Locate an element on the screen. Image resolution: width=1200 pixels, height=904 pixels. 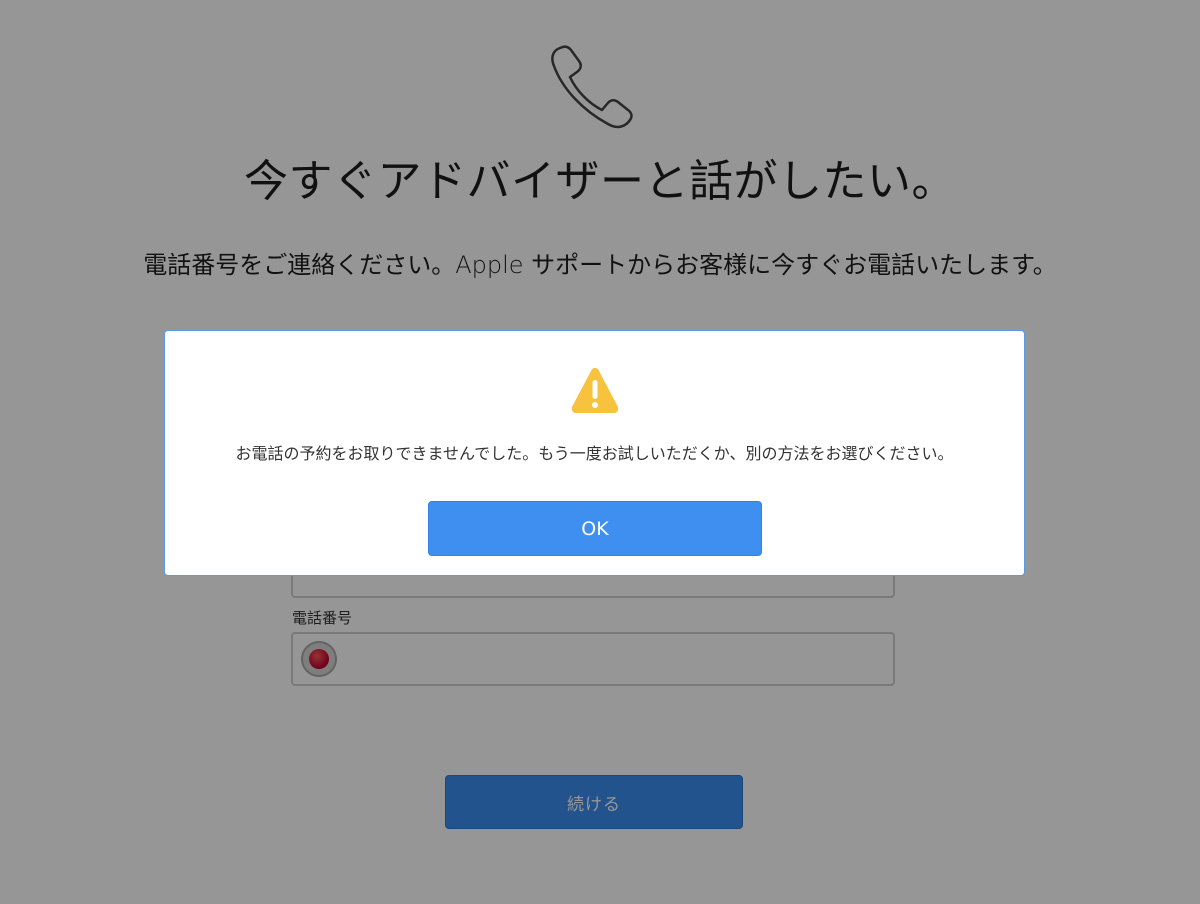
ok-button: OK is located at coordinates (595, 528).